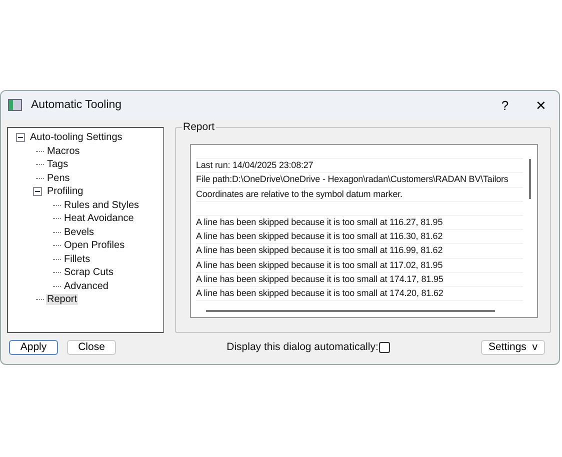 This screenshot has height=457, width=562. Describe the element at coordinates (359, 180) in the screenshot. I see `log-line: File path:D:\OneDrive\OneDrive - Hexagon\radan\Customers\RADAN BV\Tailors` at that location.